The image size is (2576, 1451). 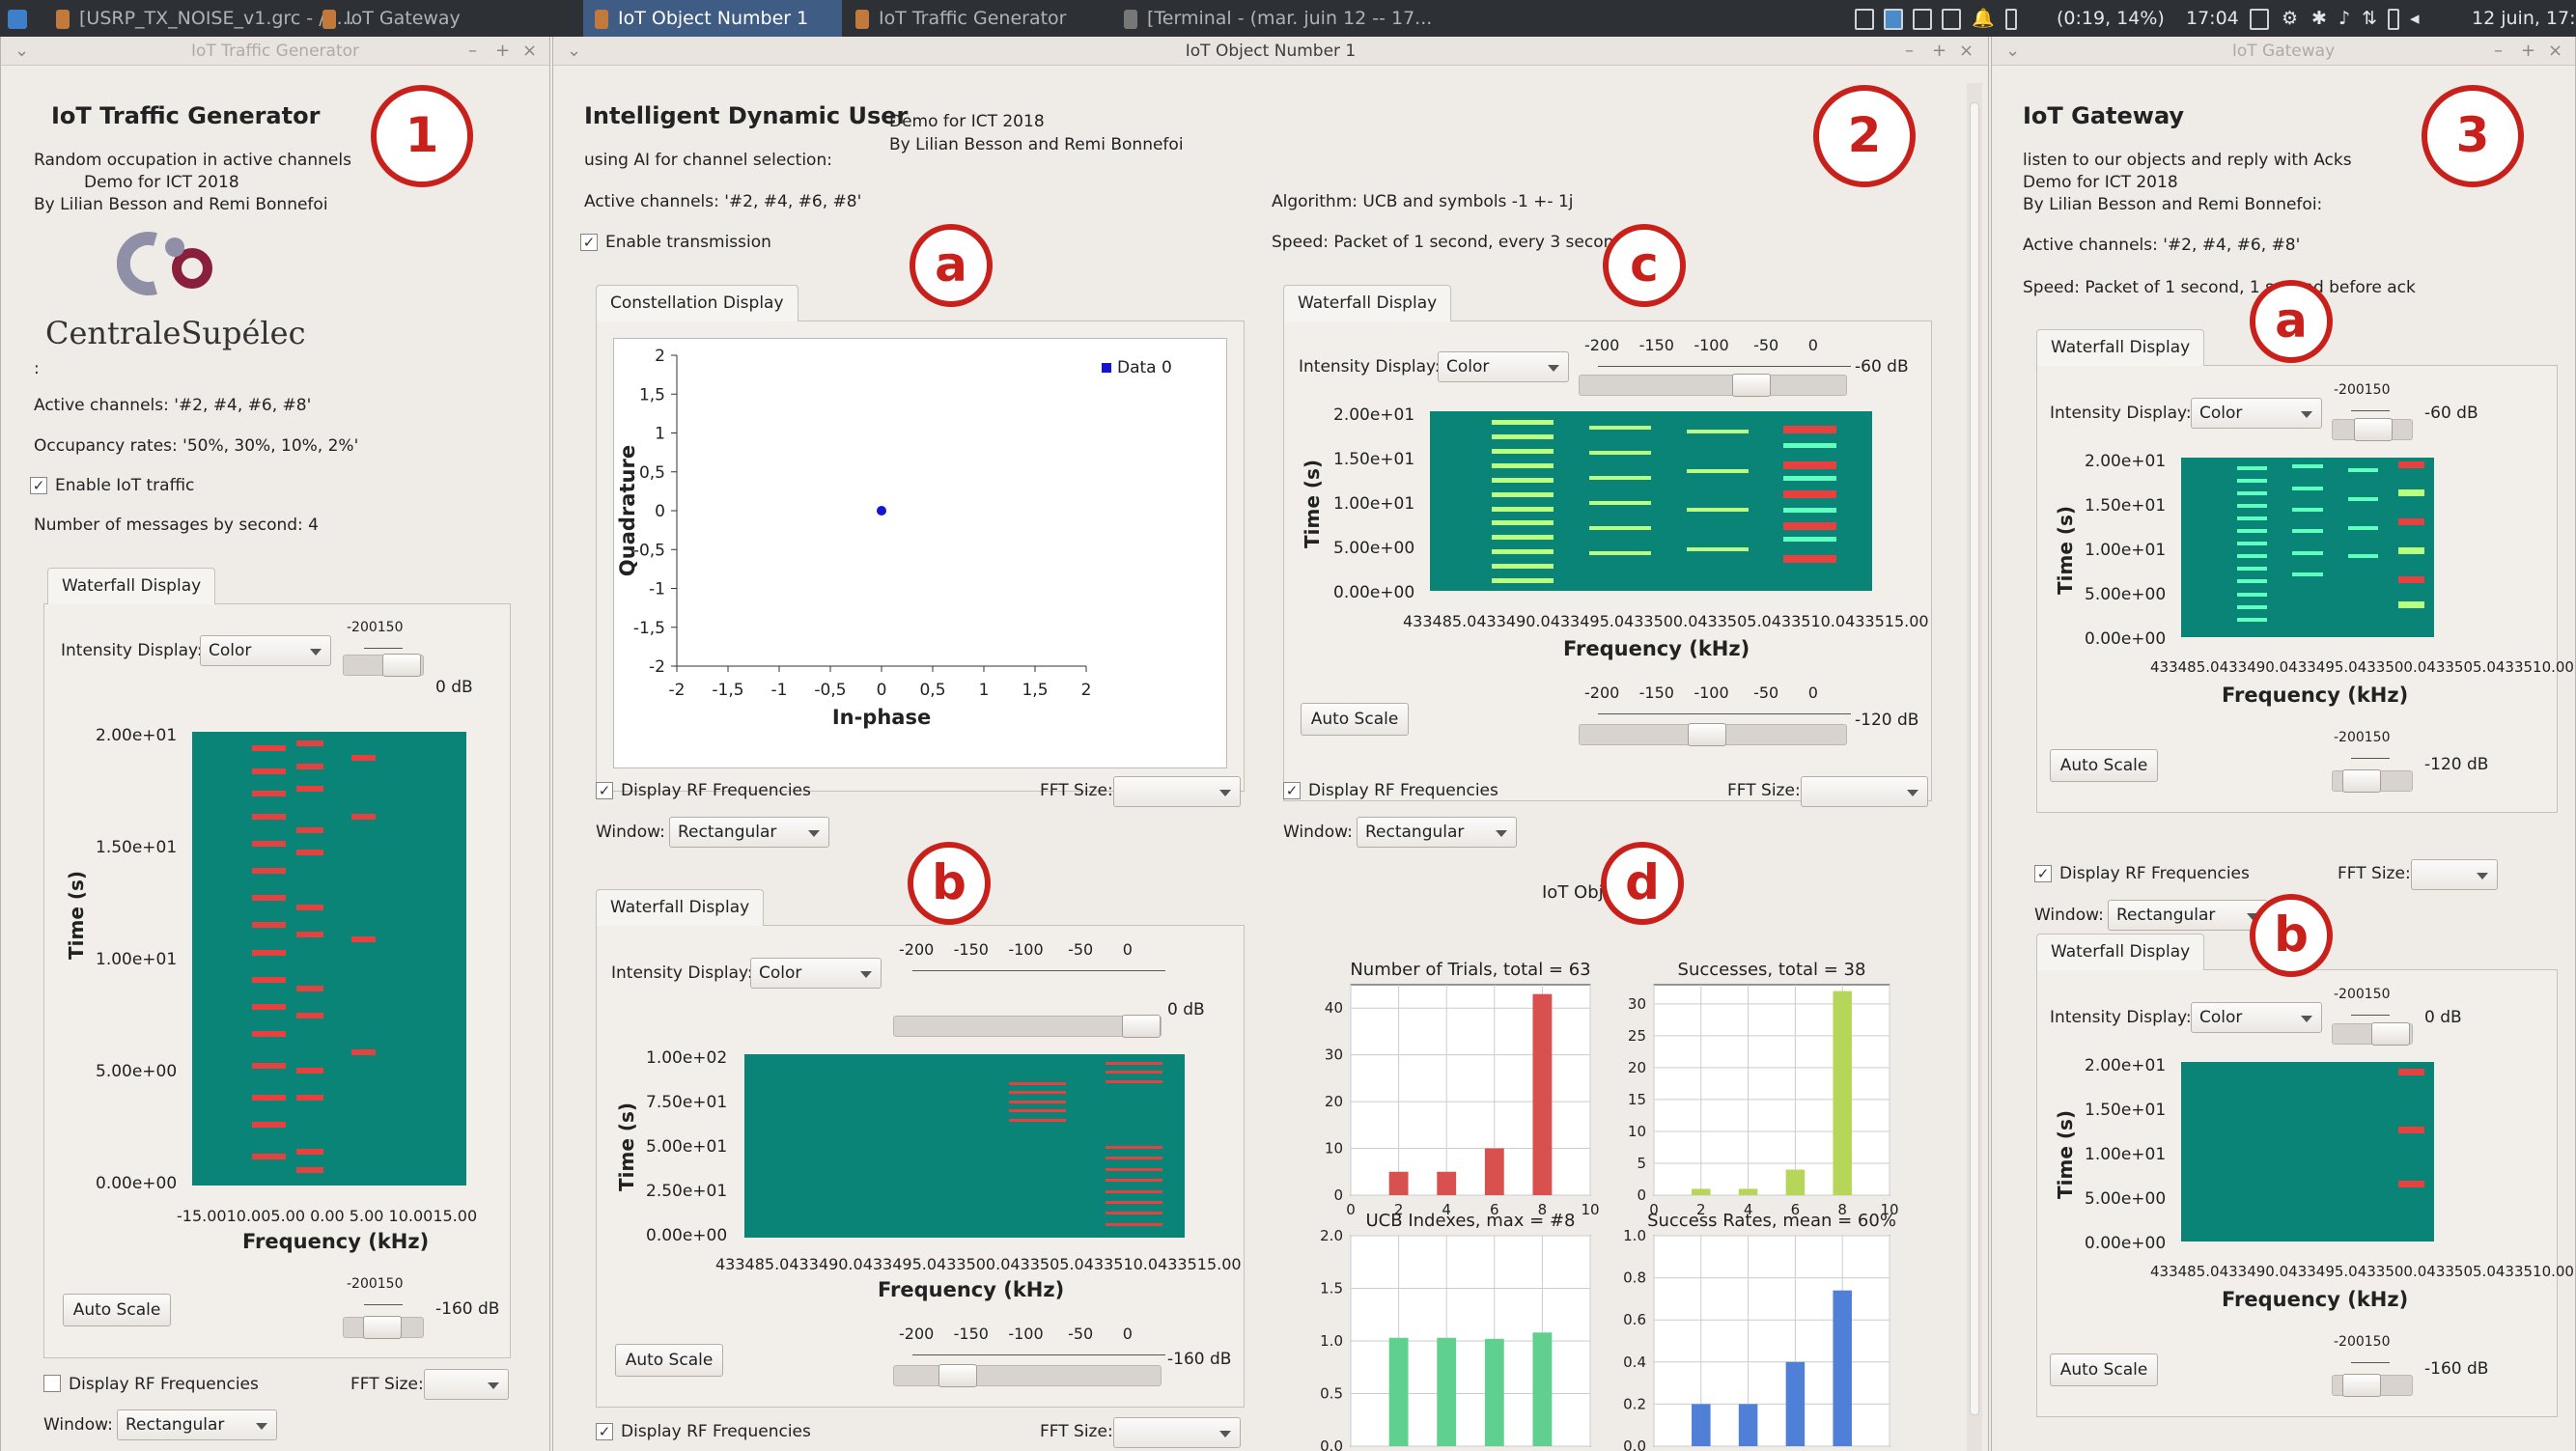 What do you see at coordinates (2290, 18) in the screenshot?
I see `gear-icon: ⚙` at bounding box center [2290, 18].